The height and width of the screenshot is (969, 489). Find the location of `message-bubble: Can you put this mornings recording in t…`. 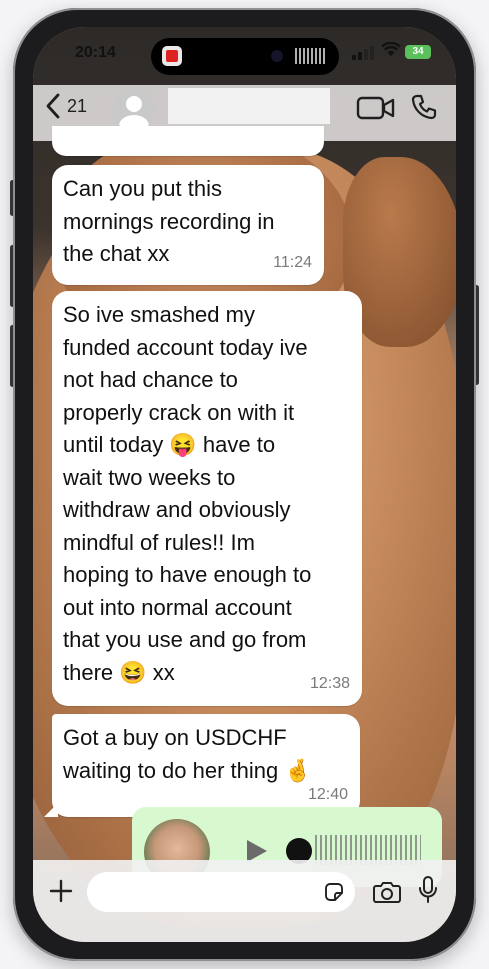

message-bubble: Can you put this mornings recording in t… is located at coordinates (188, 225).